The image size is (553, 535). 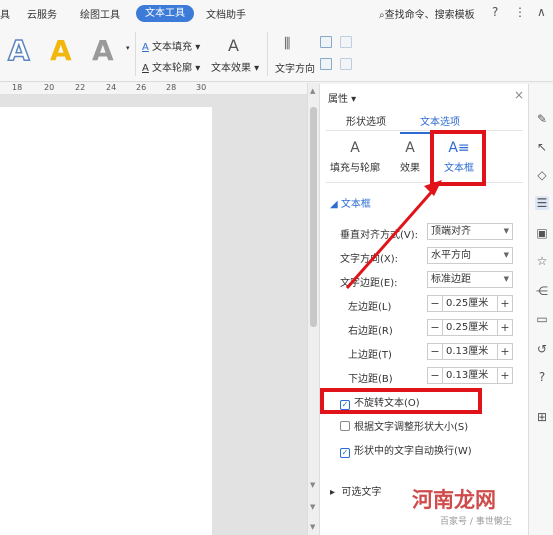 What do you see at coordinates (424, 182) in the screenshot?
I see `section-divider` at bounding box center [424, 182].